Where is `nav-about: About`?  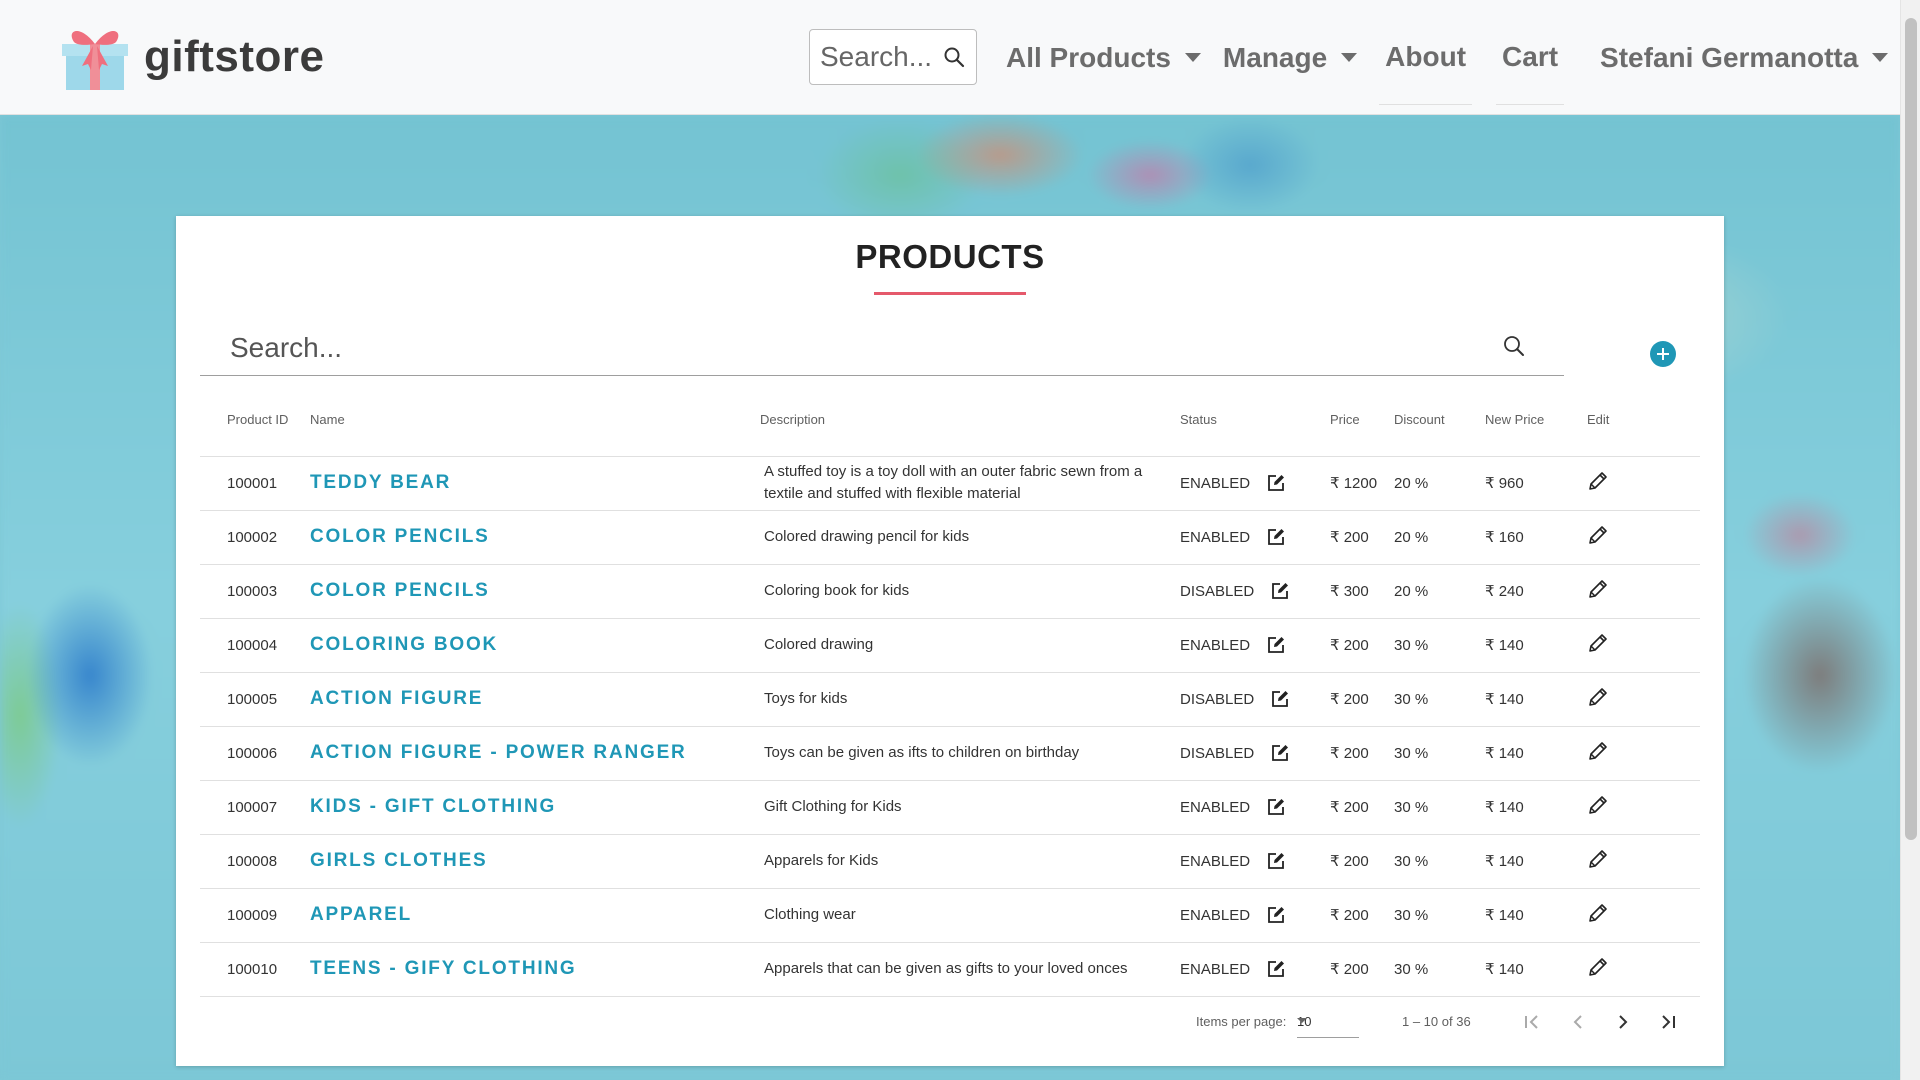 nav-about: About is located at coordinates (1426, 58).